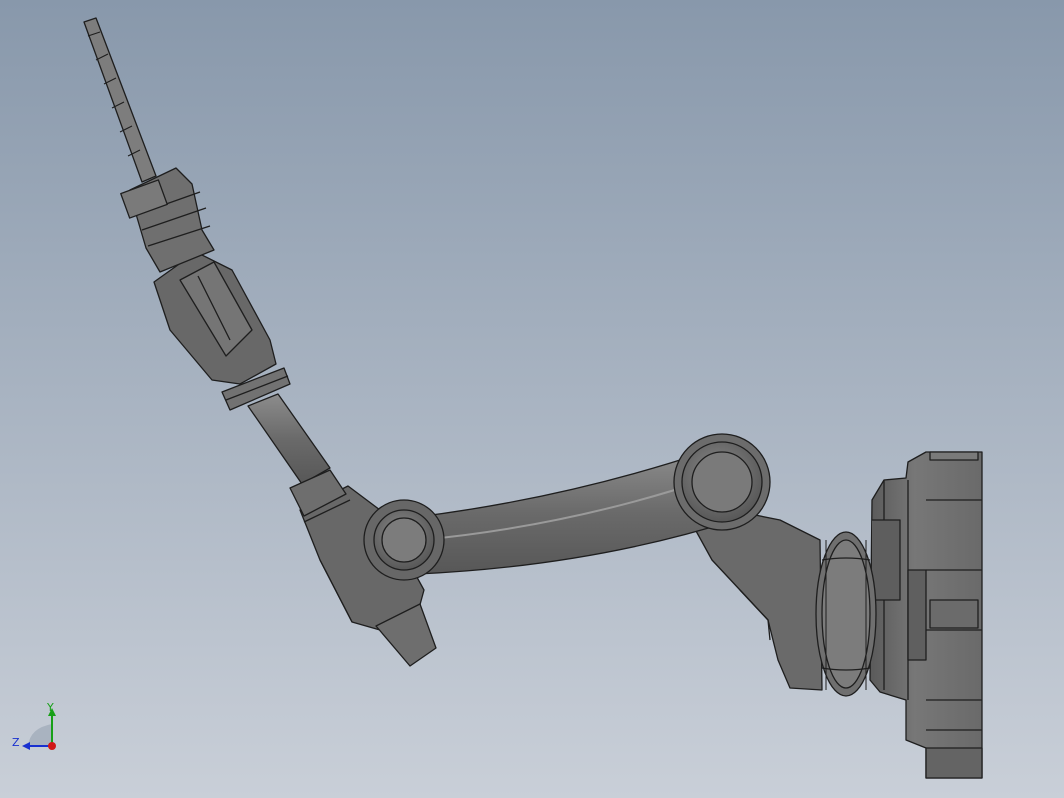 The width and height of the screenshot is (1064, 798). Describe the element at coordinates (404, 540) in the screenshot. I see `elbow-joint-lower` at that location.